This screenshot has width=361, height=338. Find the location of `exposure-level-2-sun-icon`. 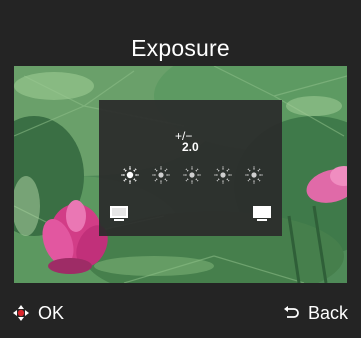

exposure-level-2-sun-icon is located at coordinates (161, 175).